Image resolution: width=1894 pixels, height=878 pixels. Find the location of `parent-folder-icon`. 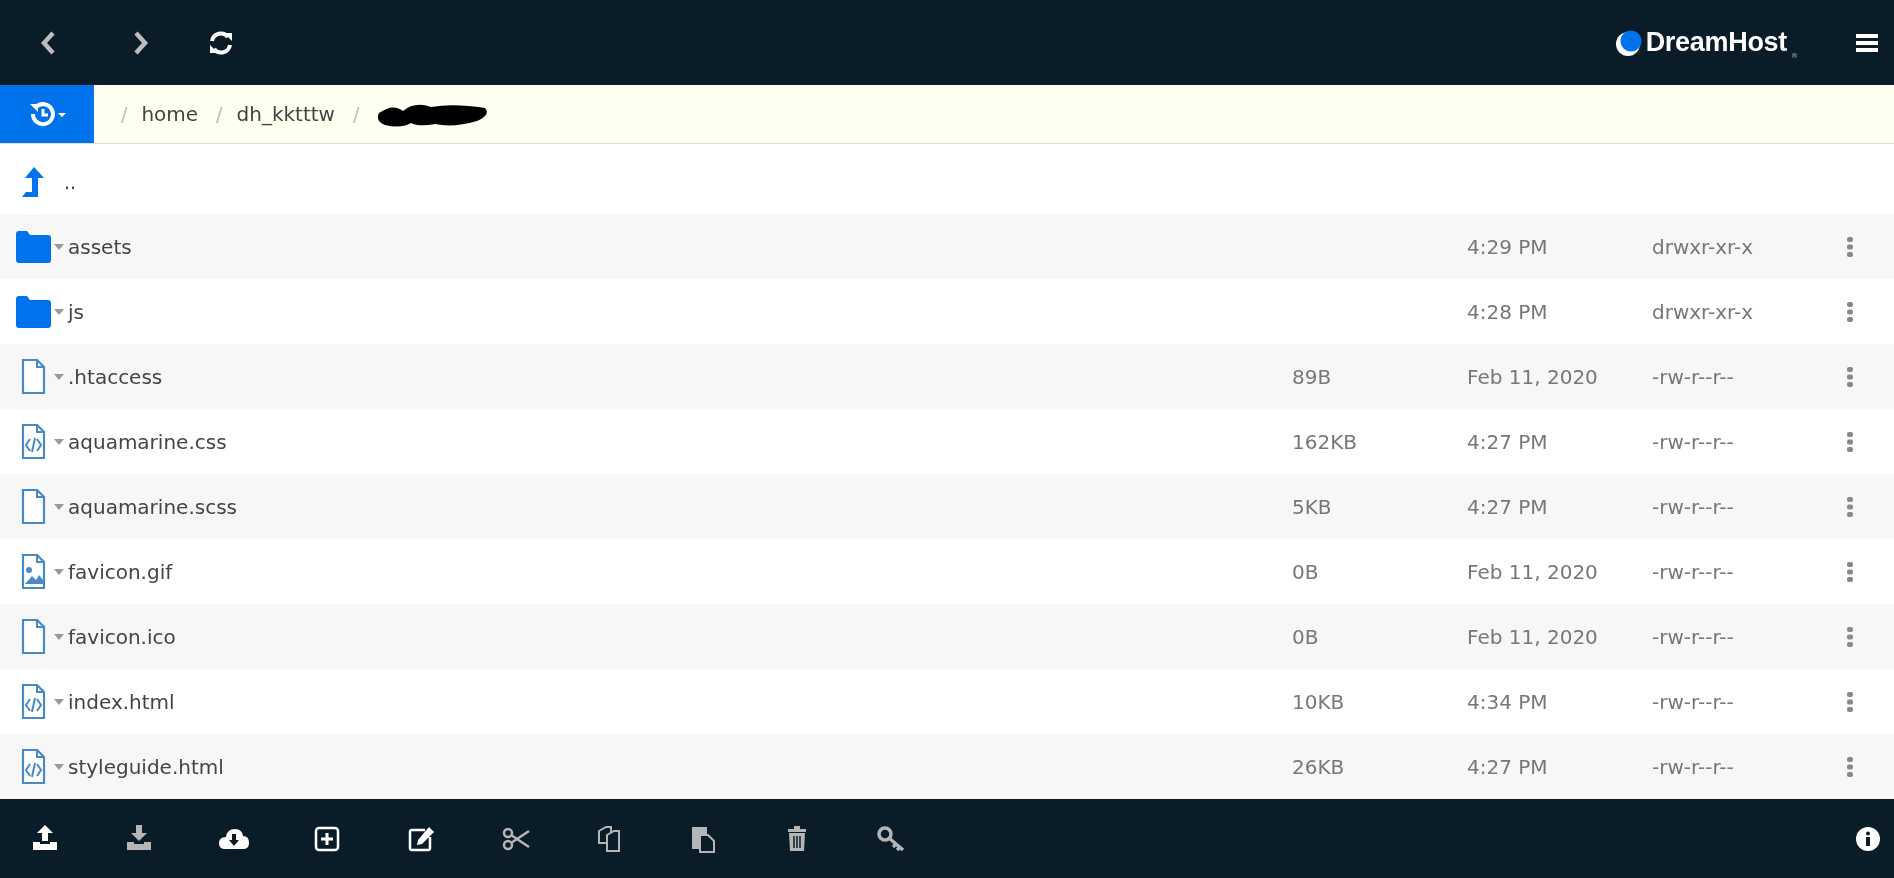

parent-folder-icon is located at coordinates (33, 182).